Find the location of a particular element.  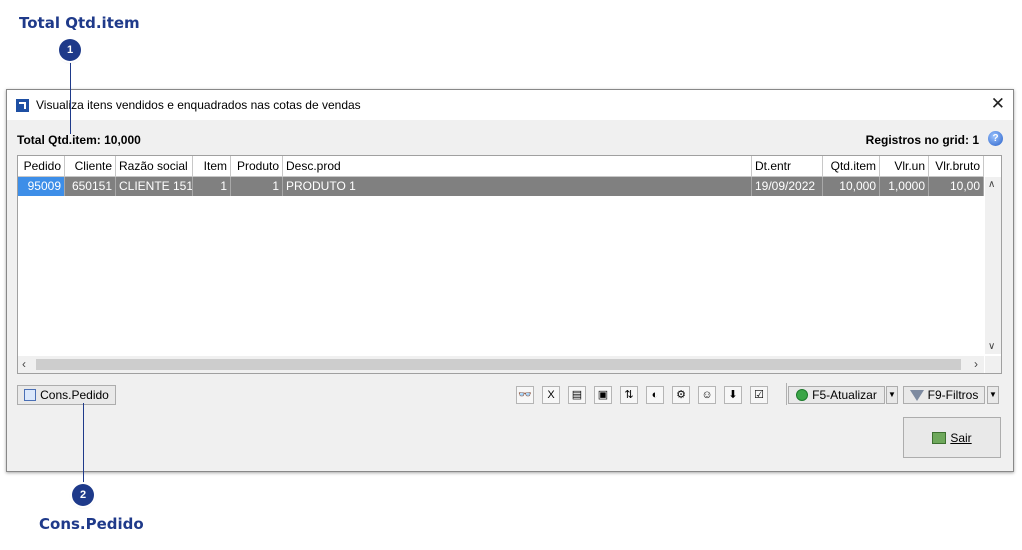

f5-atualizar-label: F5-Atualizar is located at coordinates (844, 395).